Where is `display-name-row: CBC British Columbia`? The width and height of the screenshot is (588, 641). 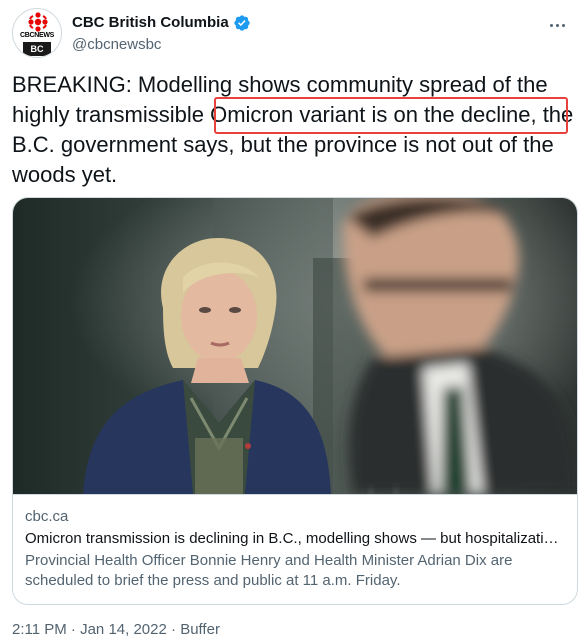 display-name-row: CBC British Columbia is located at coordinates (161, 23).